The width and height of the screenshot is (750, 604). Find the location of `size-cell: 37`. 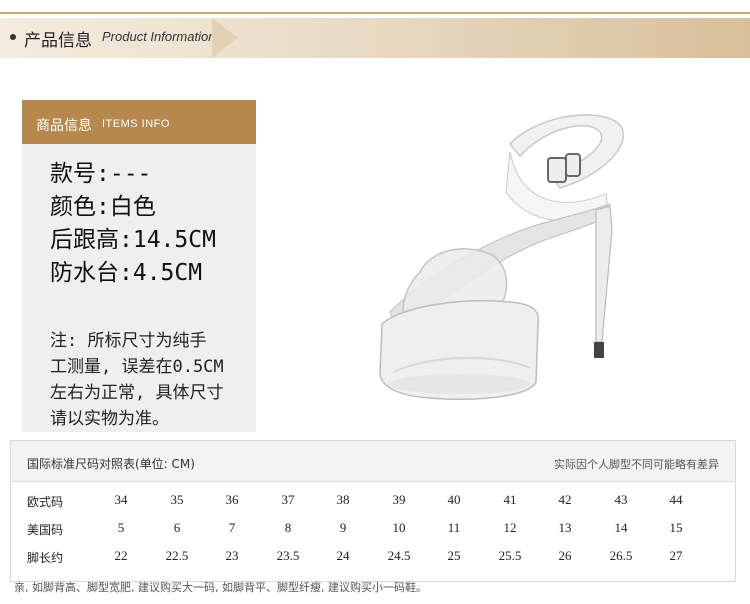

size-cell: 37 is located at coordinates (288, 499).